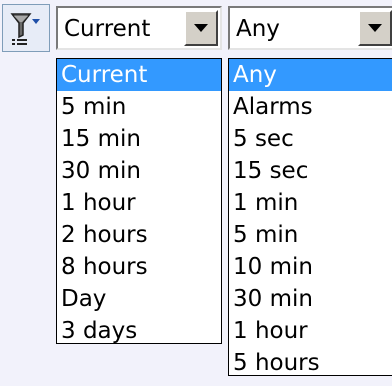  I want to click on interval-option: 5 sec, so click(310, 139).